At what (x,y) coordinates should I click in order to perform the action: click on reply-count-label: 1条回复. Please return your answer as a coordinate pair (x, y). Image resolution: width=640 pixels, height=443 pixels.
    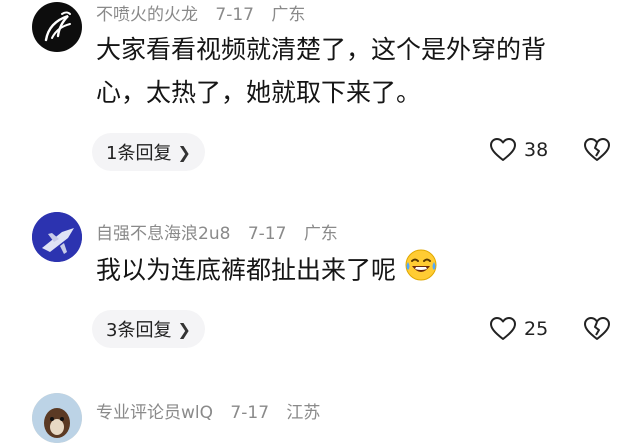
    Looking at the image, I should click on (139, 153).